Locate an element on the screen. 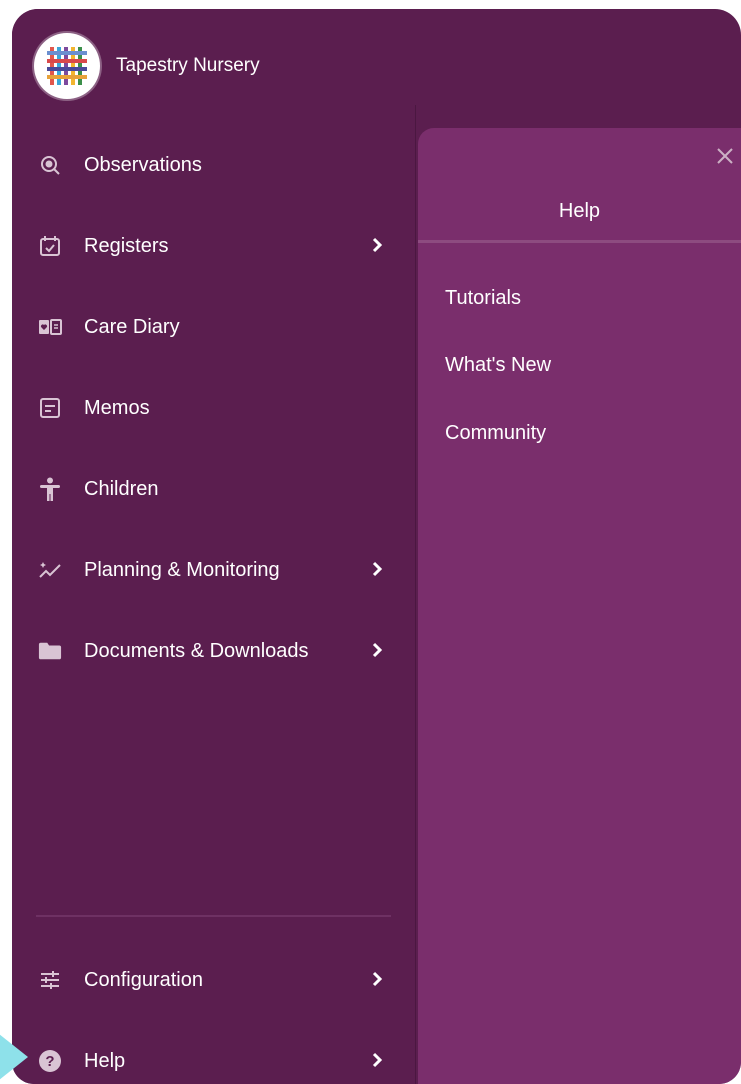 The image size is (741, 1084). nav-item-observations: Observations is located at coordinates (217, 165).